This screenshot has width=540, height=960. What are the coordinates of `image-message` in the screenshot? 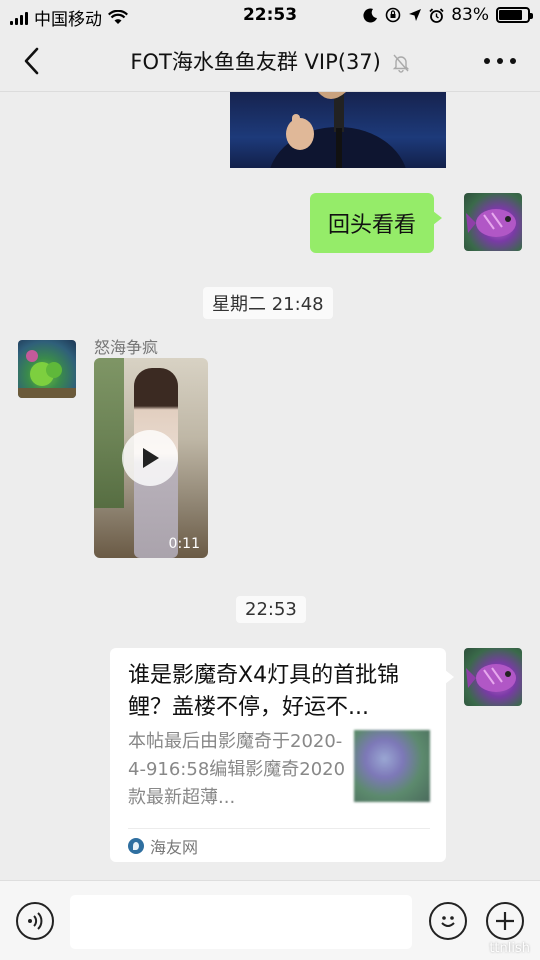 It's located at (338, 130).